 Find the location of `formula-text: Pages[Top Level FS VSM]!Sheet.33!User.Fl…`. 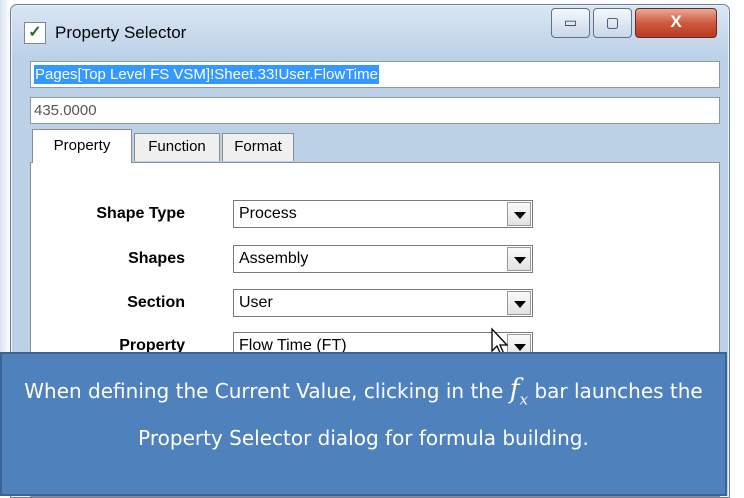

formula-text: Pages[Top Level FS VSM]!Sheet.33!User.Fl… is located at coordinates (206, 74).